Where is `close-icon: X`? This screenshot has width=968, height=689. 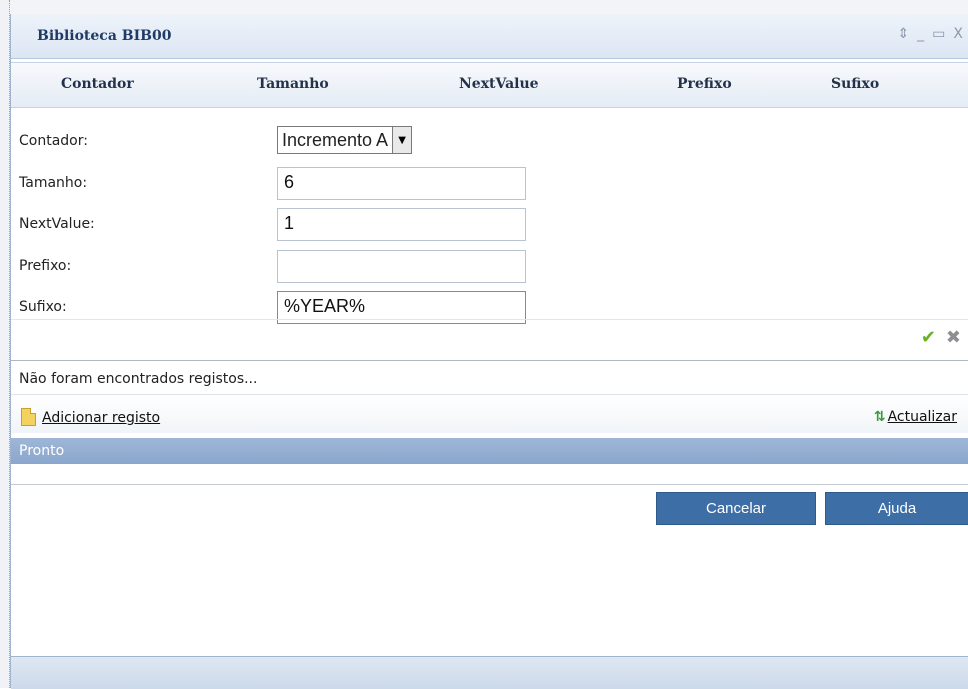 close-icon: X is located at coordinates (958, 34).